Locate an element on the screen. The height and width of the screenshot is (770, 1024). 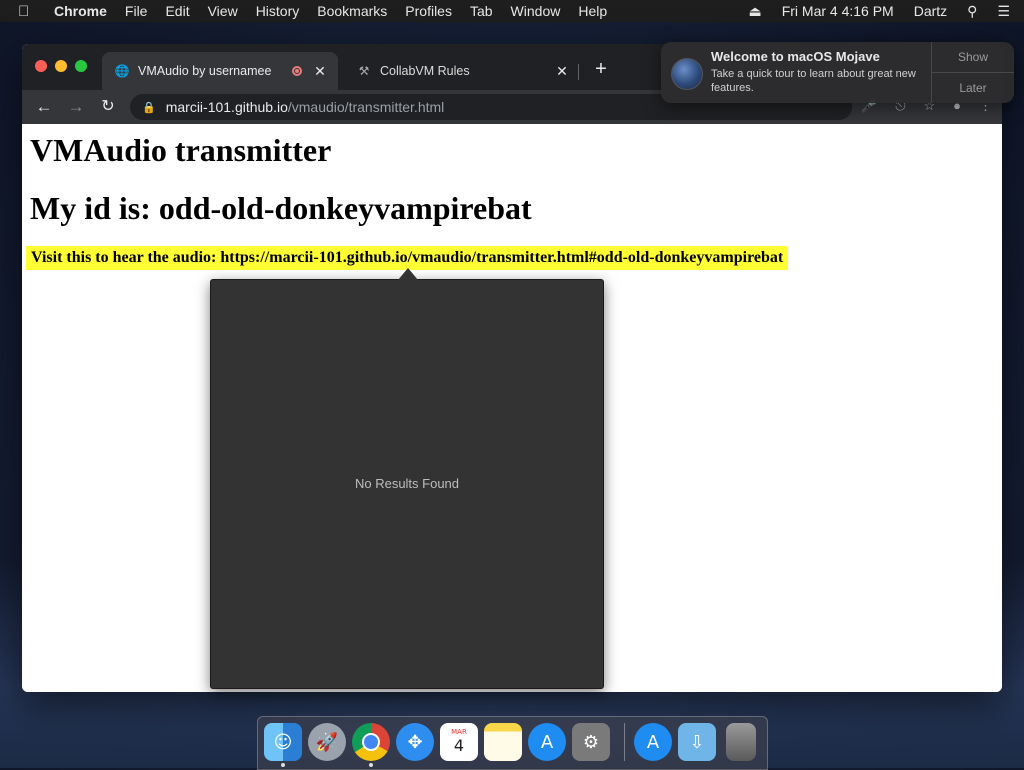
later-button: Later is located at coordinates (973, 87).